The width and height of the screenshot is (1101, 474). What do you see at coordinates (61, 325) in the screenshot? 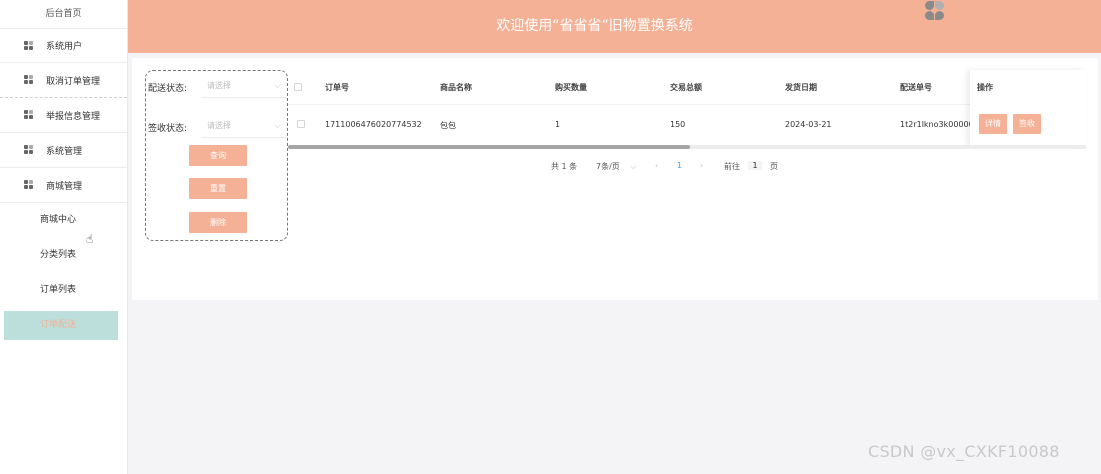
I see `sidebar-subitem-order-delivery: 订单配送` at bounding box center [61, 325].